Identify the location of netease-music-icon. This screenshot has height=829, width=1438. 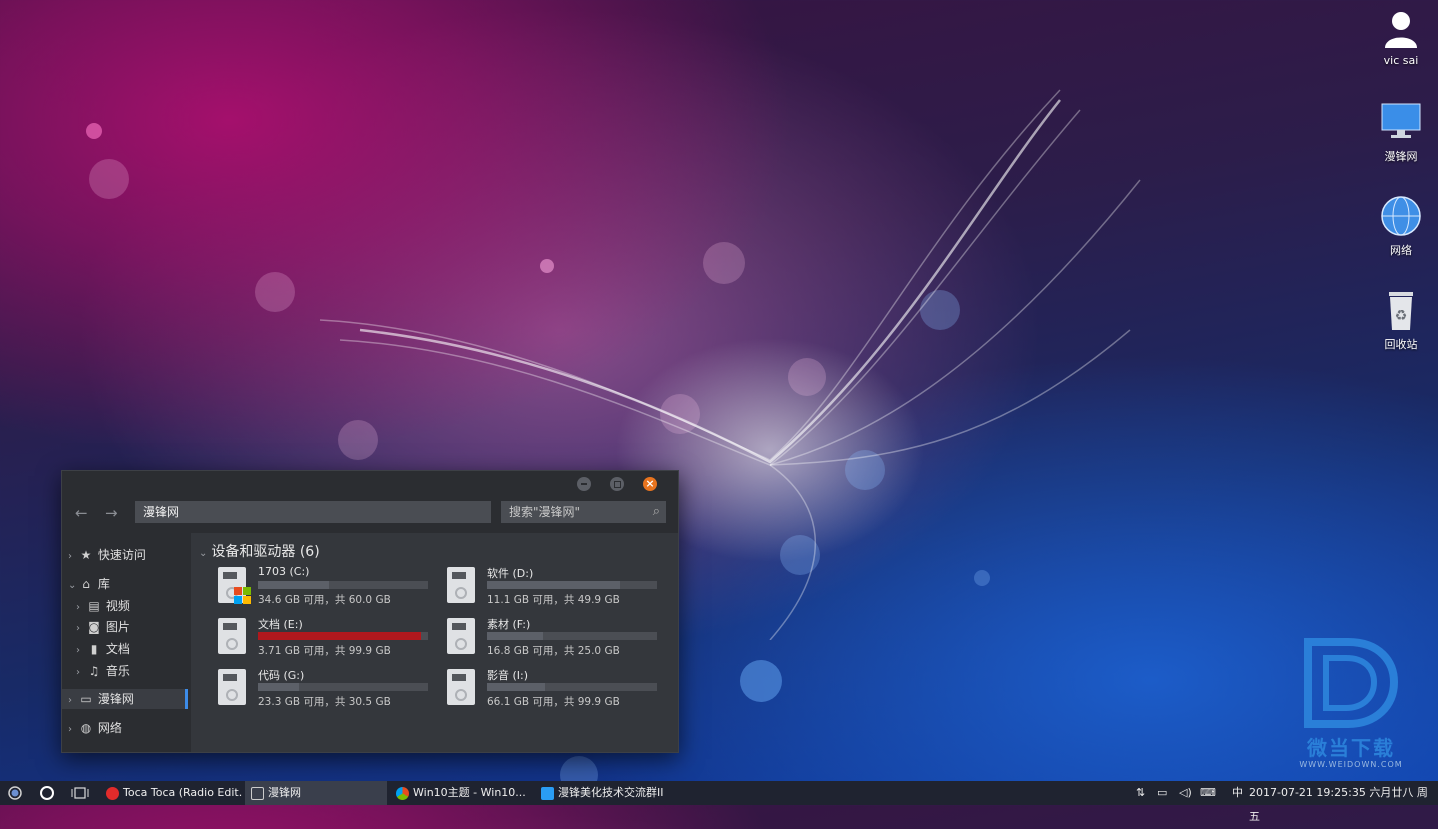
(112, 793).